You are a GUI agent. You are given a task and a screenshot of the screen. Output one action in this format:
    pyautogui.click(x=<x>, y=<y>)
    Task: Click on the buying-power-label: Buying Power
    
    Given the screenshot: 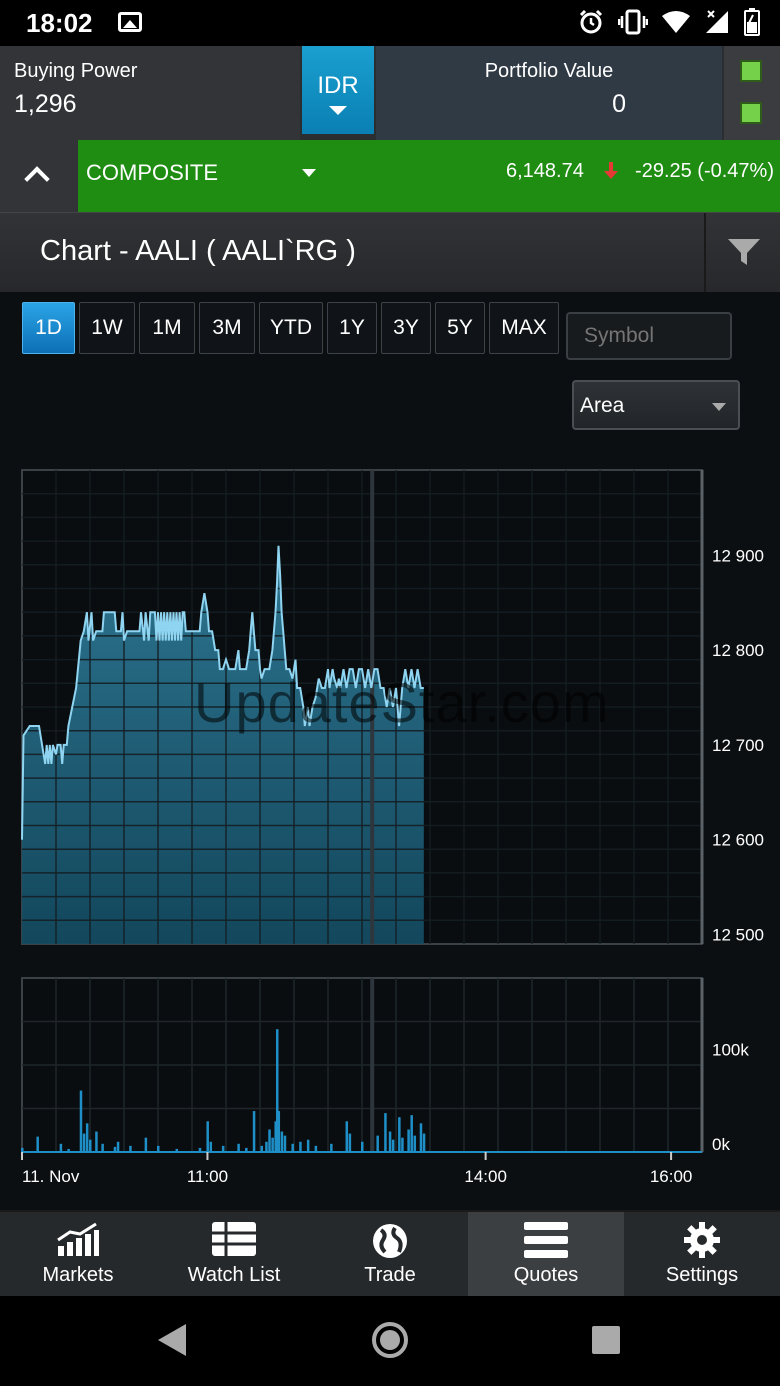 What is the action you would take?
    pyautogui.click(x=76, y=71)
    